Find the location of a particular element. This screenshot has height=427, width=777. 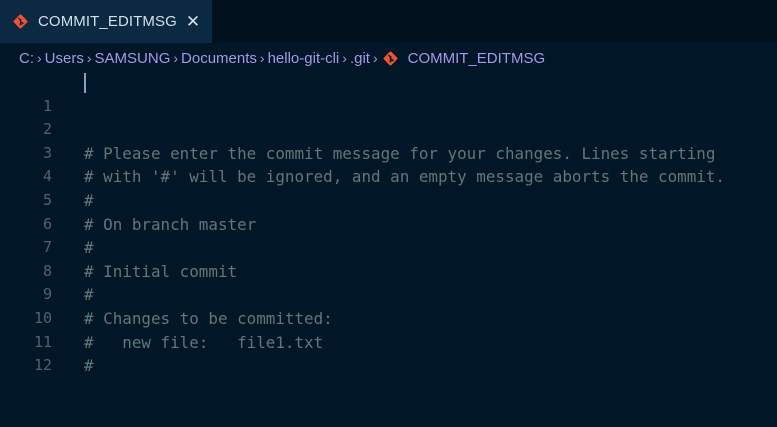

breadcrumb-item-drive: C: is located at coordinates (26, 58).